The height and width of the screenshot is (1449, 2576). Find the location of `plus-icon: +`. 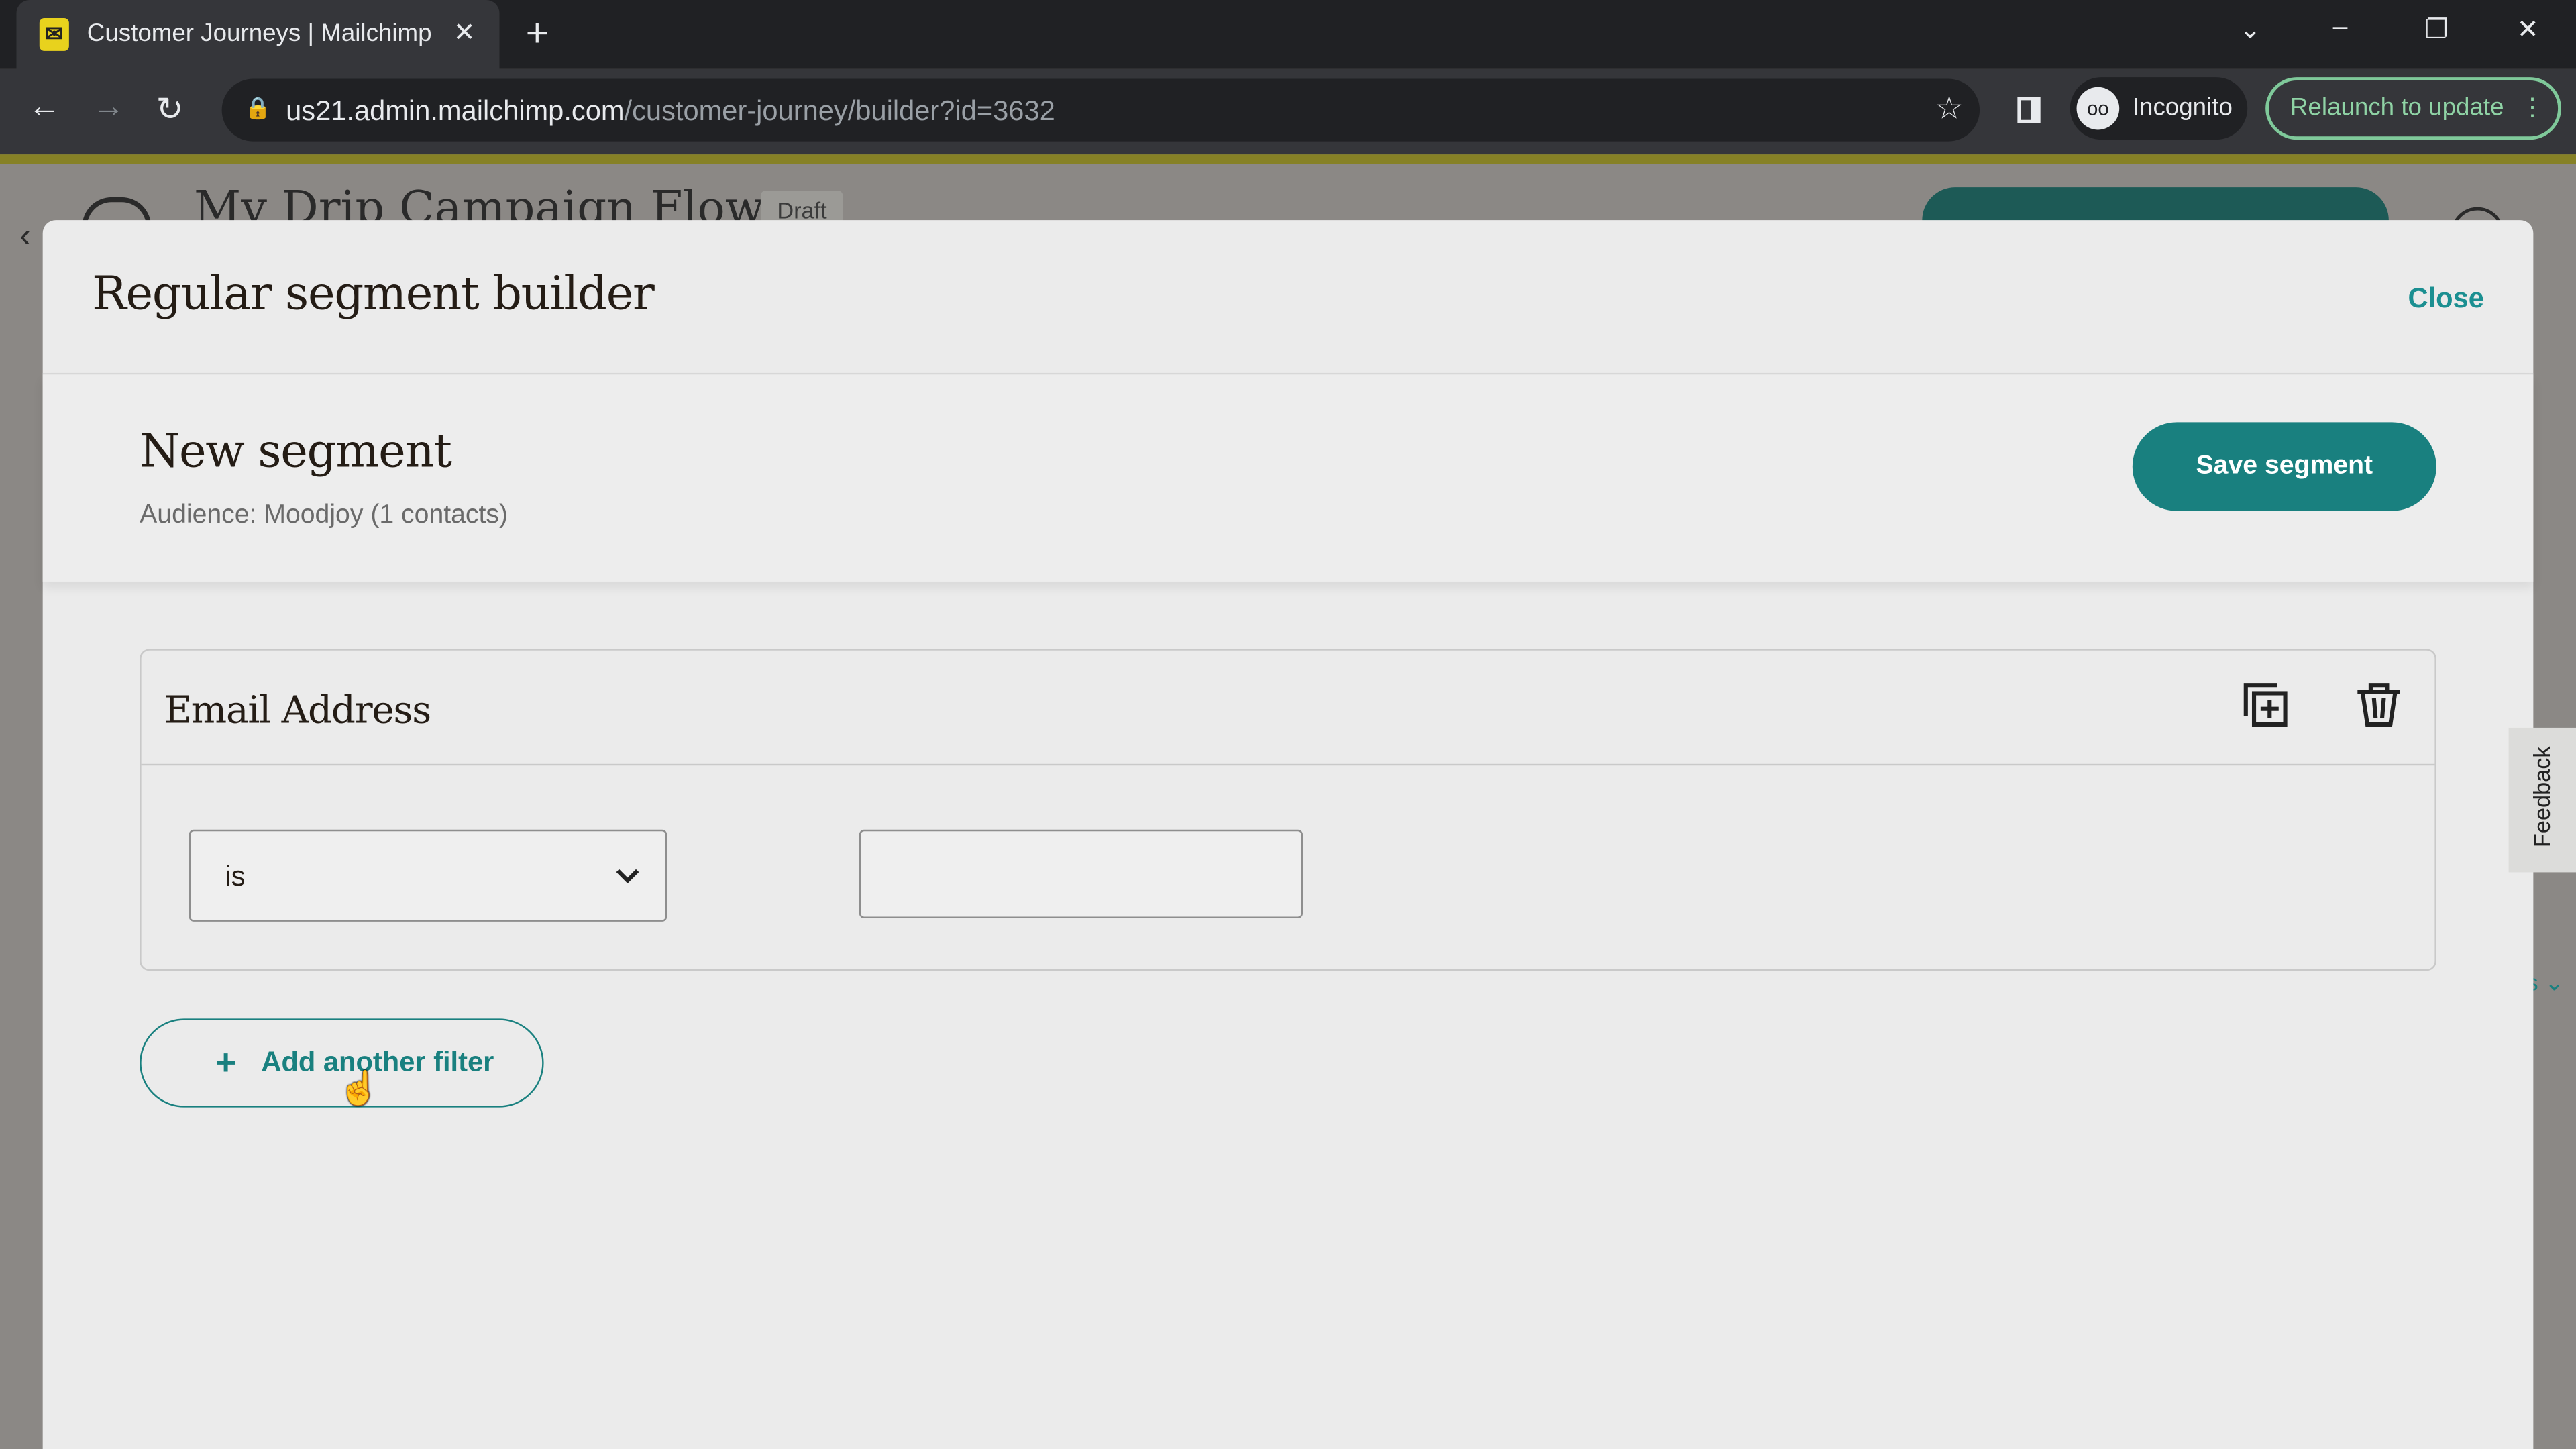

plus-icon: + is located at coordinates (226, 1062).